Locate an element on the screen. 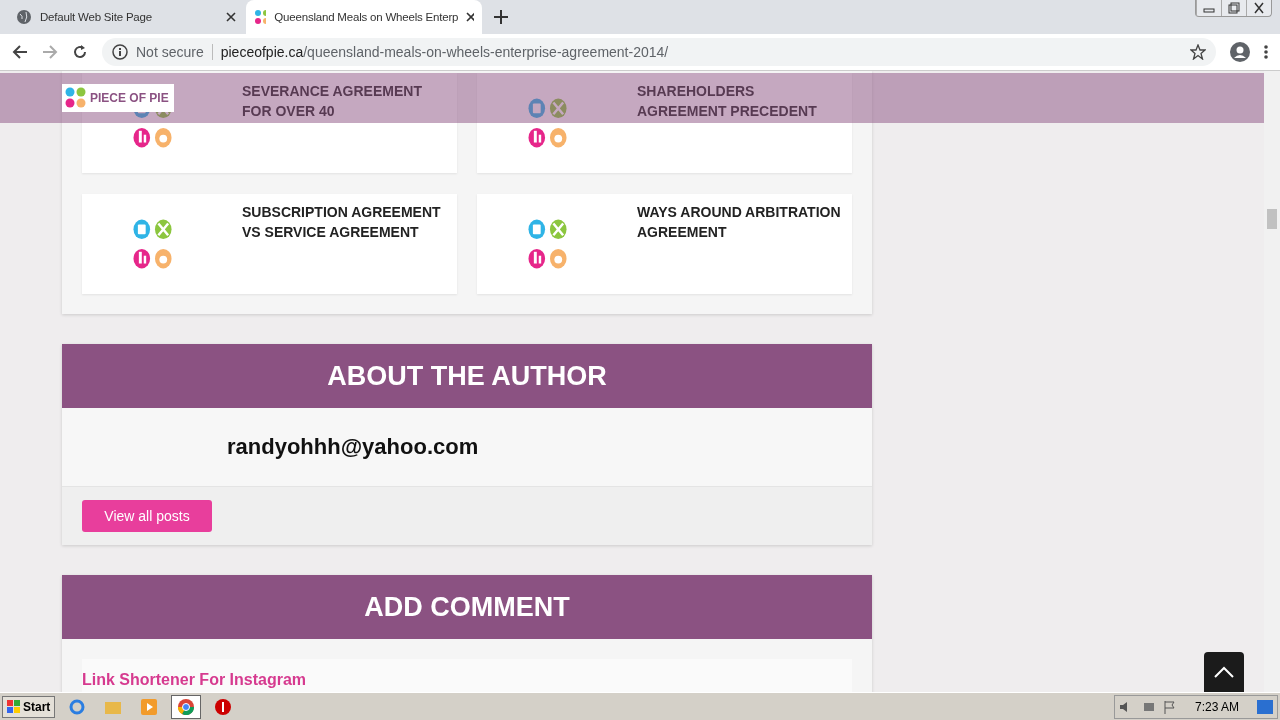 The width and height of the screenshot is (1280, 720). windows-logo-icon is located at coordinates (14, 707).